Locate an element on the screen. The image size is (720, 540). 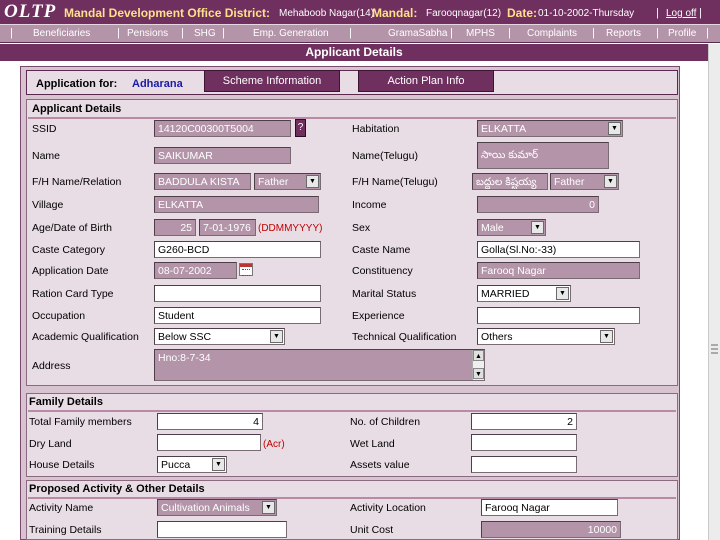
nav-profile: Profile is located at coordinates (682, 33).